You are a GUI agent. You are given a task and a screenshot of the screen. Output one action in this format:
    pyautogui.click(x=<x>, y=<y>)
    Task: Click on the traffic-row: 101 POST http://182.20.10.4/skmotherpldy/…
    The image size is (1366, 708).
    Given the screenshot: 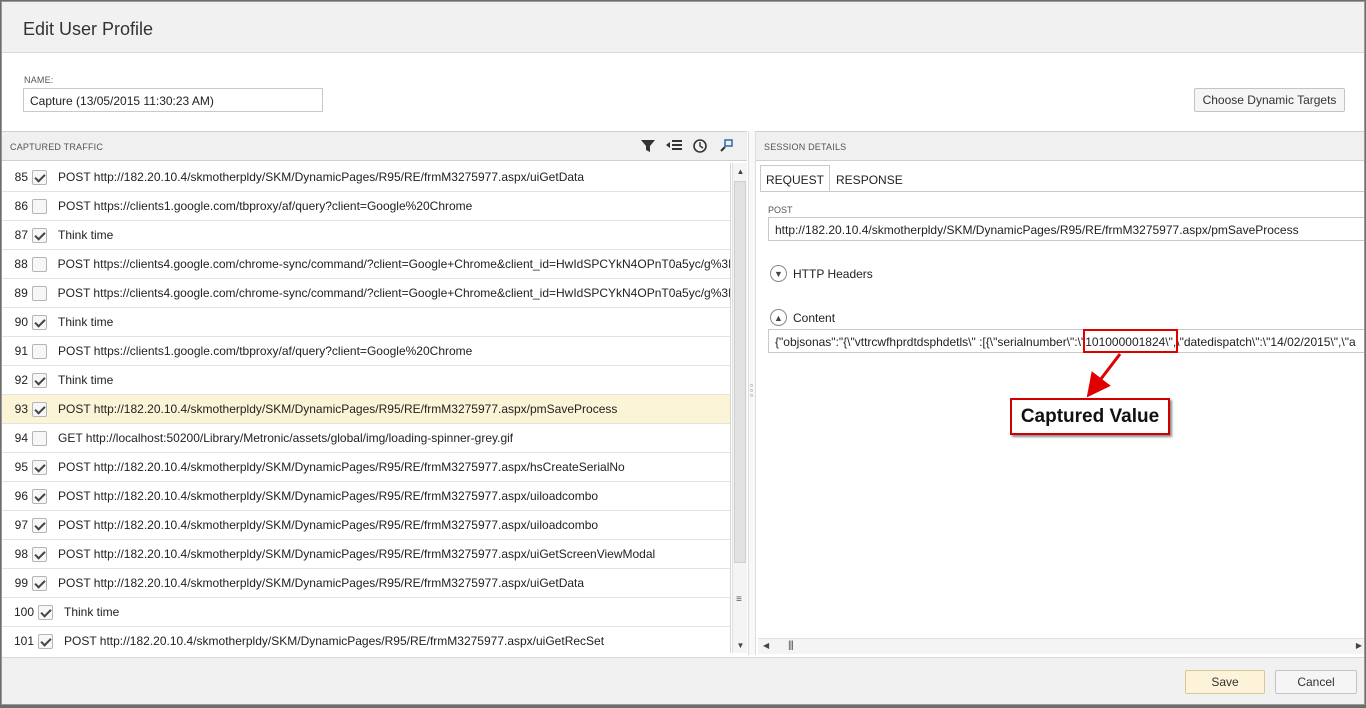 What is the action you would take?
    pyautogui.click(x=366, y=640)
    